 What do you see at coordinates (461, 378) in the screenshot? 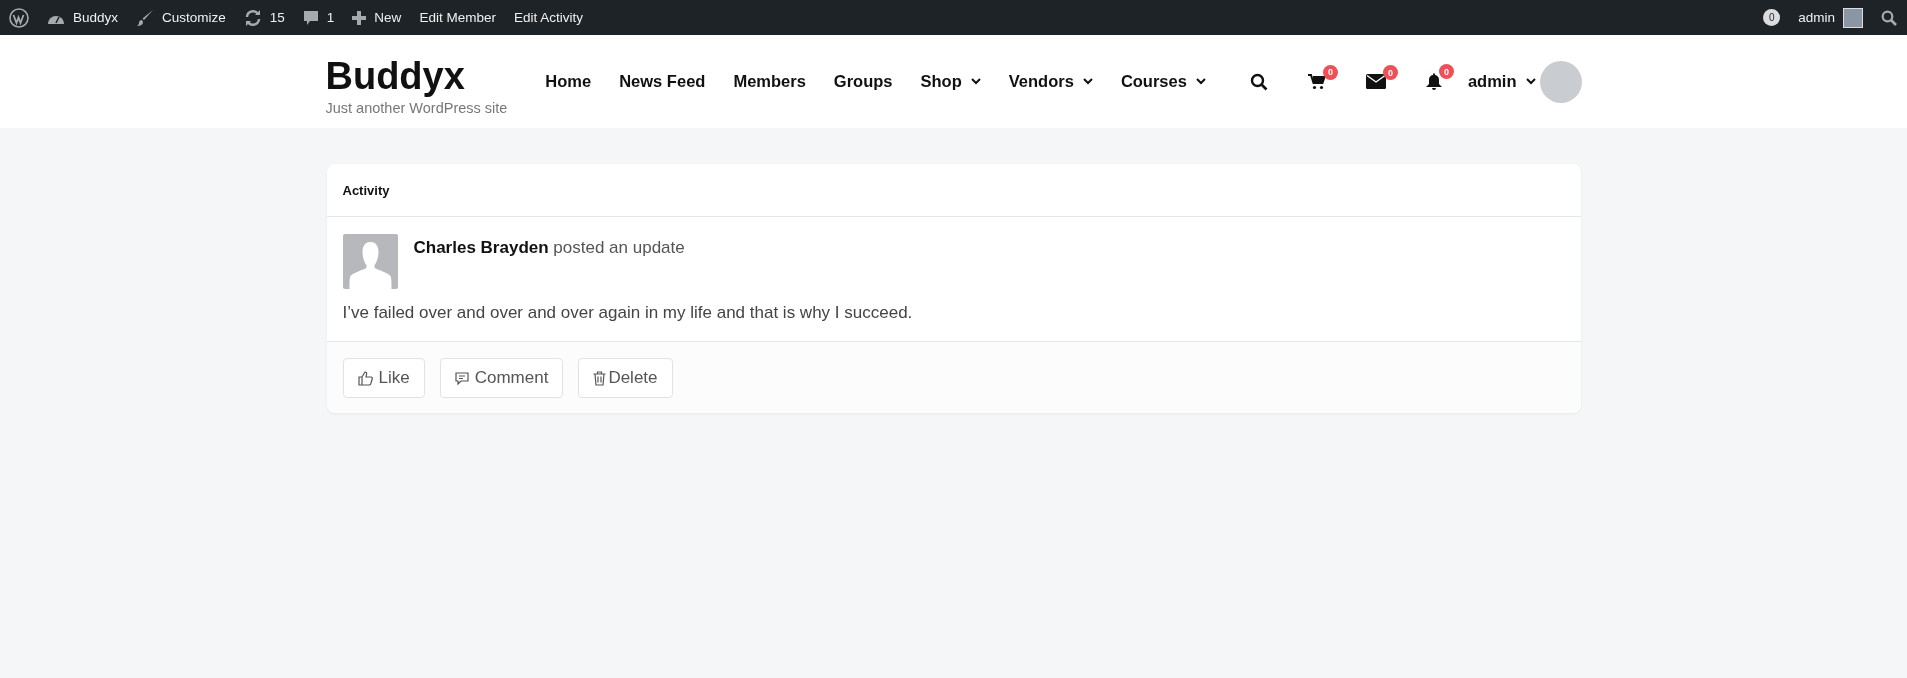
I see `comment-icon` at bounding box center [461, 378].